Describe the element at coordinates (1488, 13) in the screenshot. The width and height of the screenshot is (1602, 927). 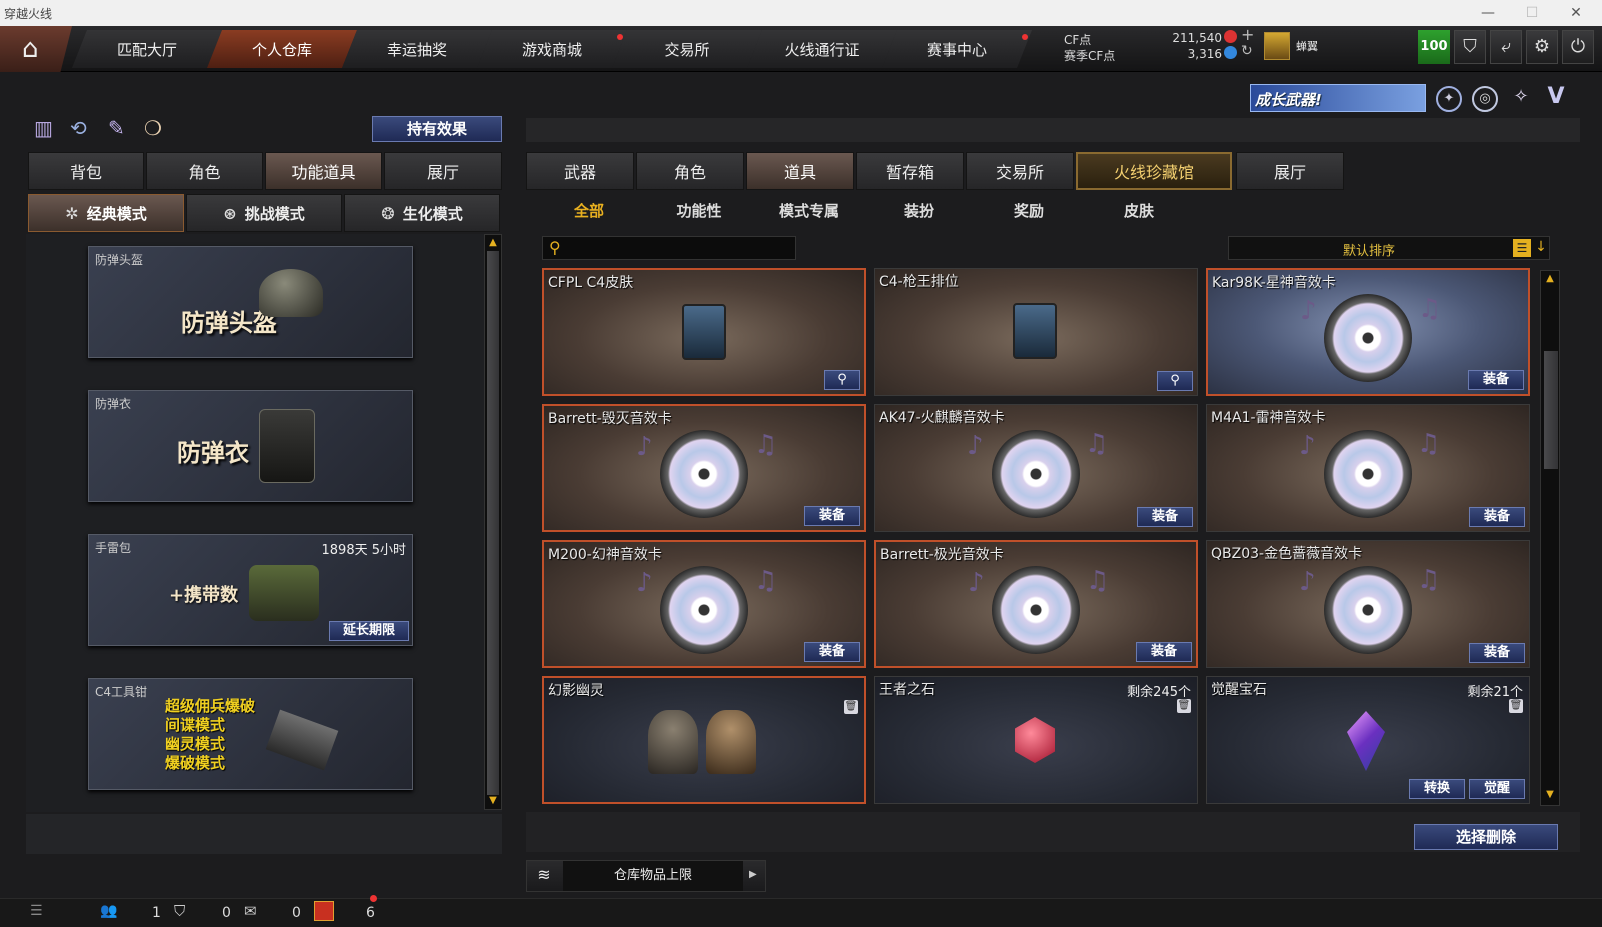
I see `minimize-icon: —` at that location.